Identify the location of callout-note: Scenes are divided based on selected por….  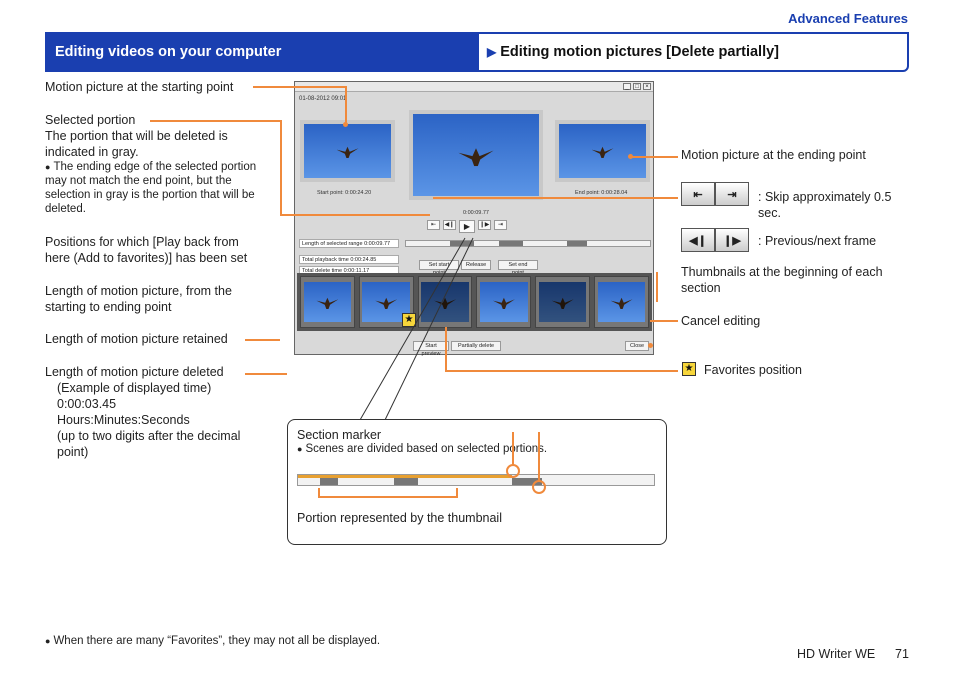
(422, 449).